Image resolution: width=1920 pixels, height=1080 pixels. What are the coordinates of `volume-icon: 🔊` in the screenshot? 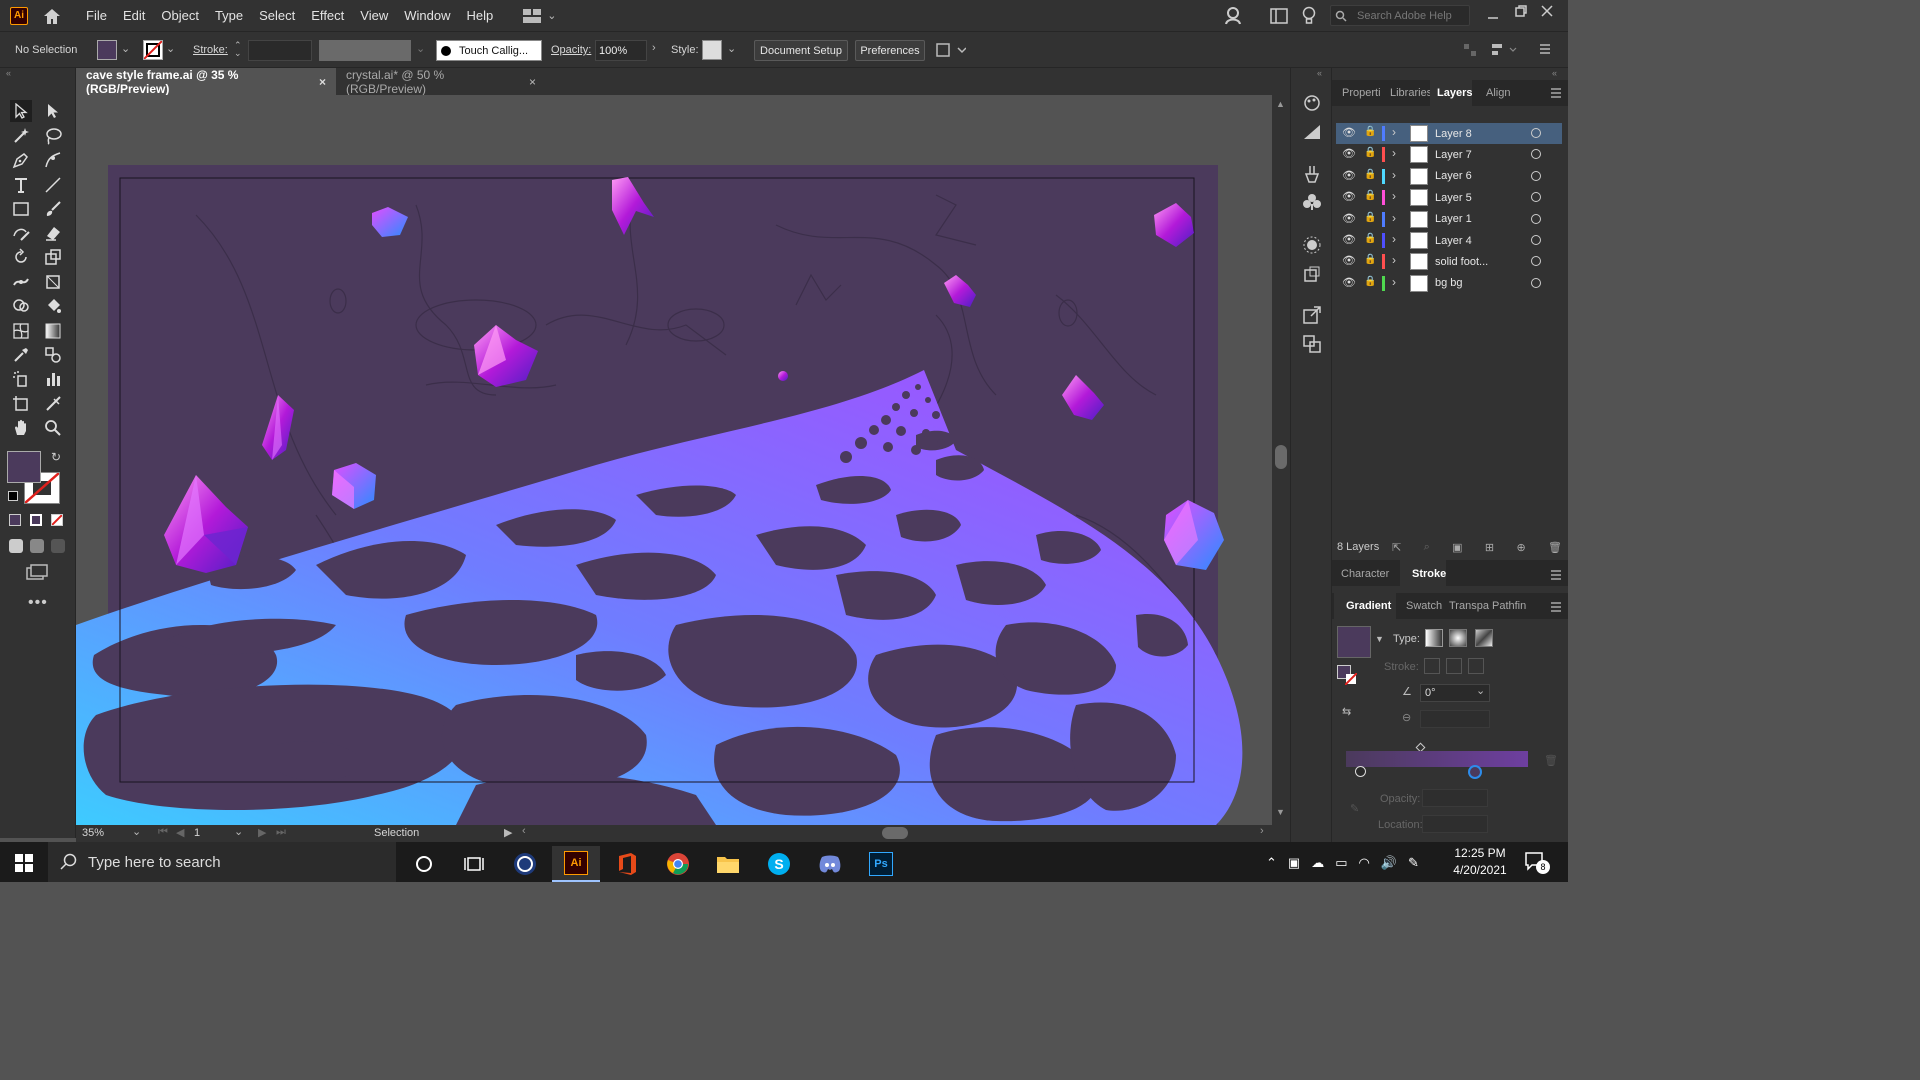 It's located at (1389, 863).